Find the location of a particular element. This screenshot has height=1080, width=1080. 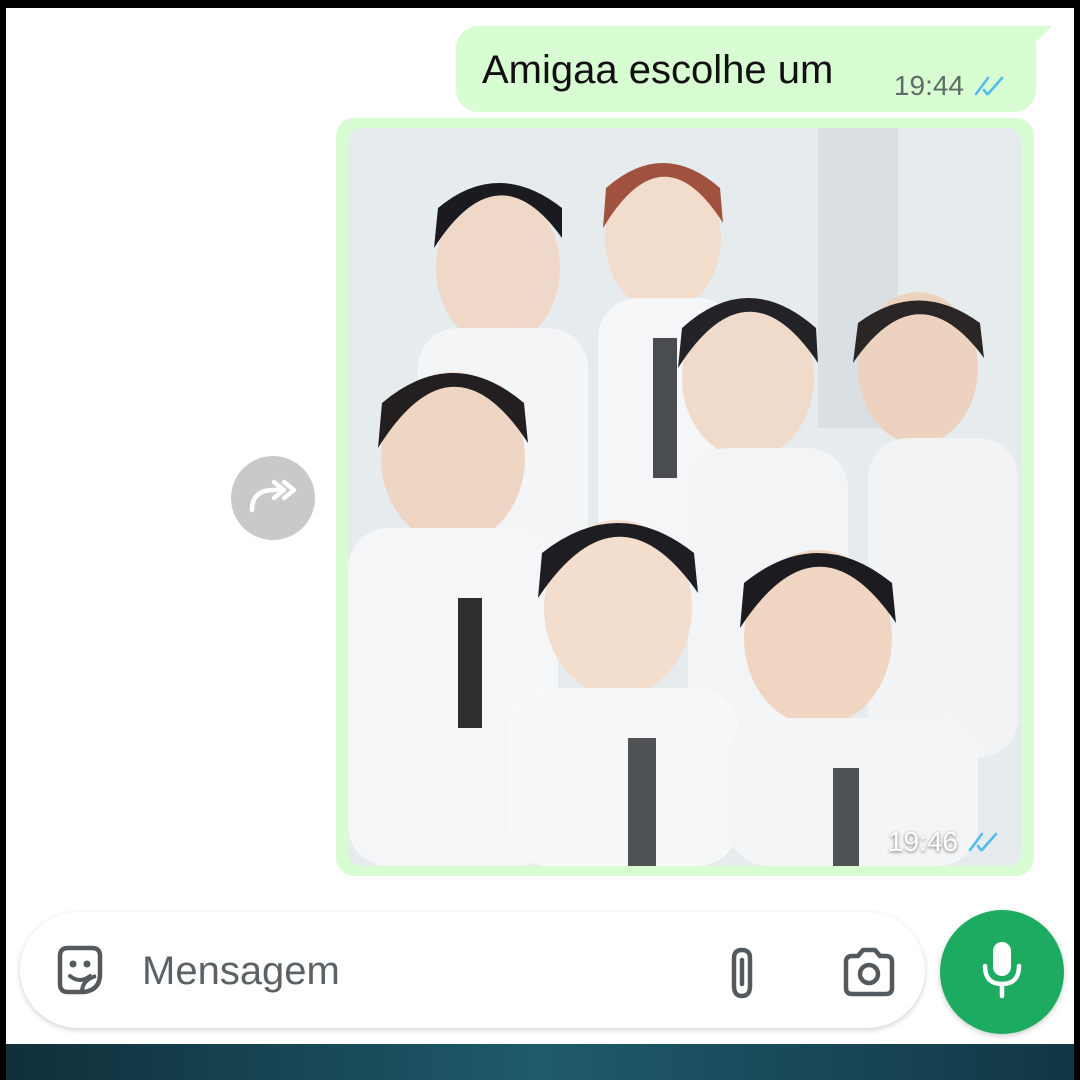

message-text: Amigaa escolhe um is located at coordinates (658, 70).